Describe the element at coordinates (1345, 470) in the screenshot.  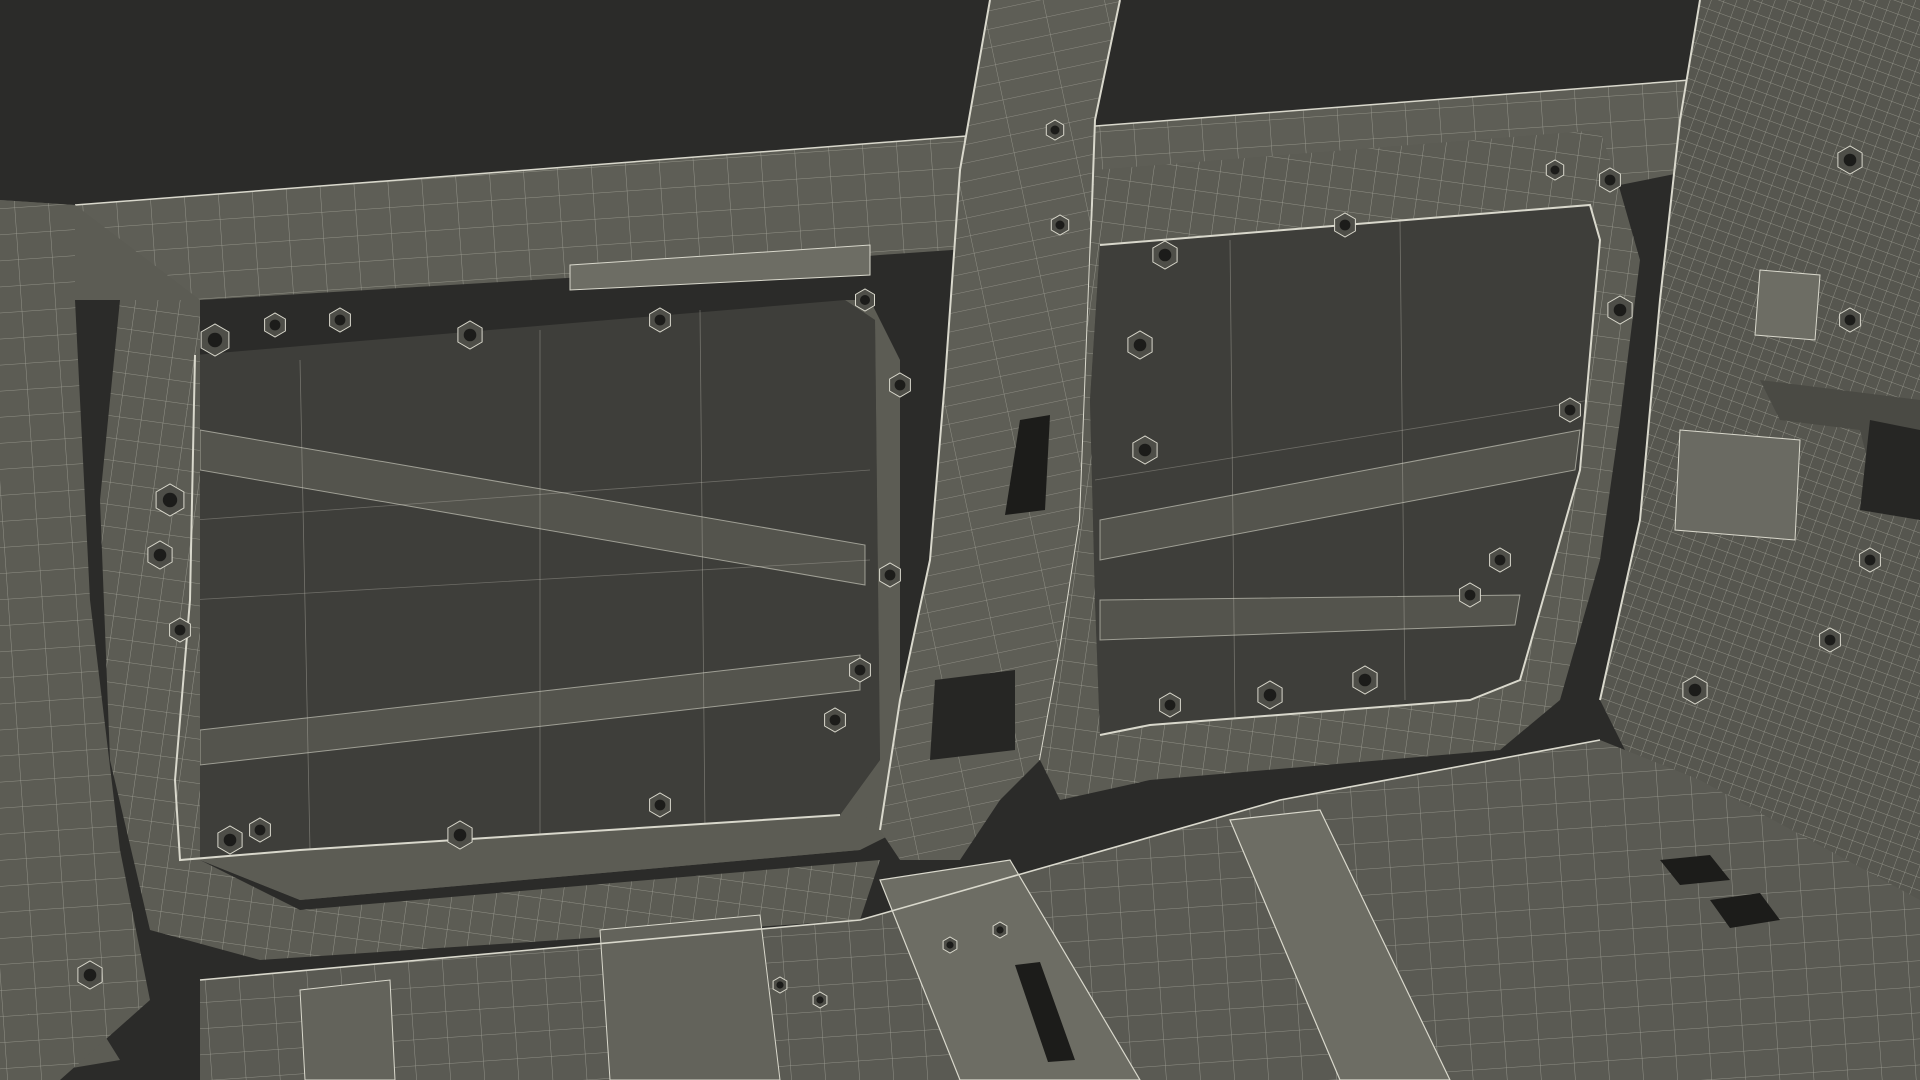
I see `rear-door-opening` at that location.